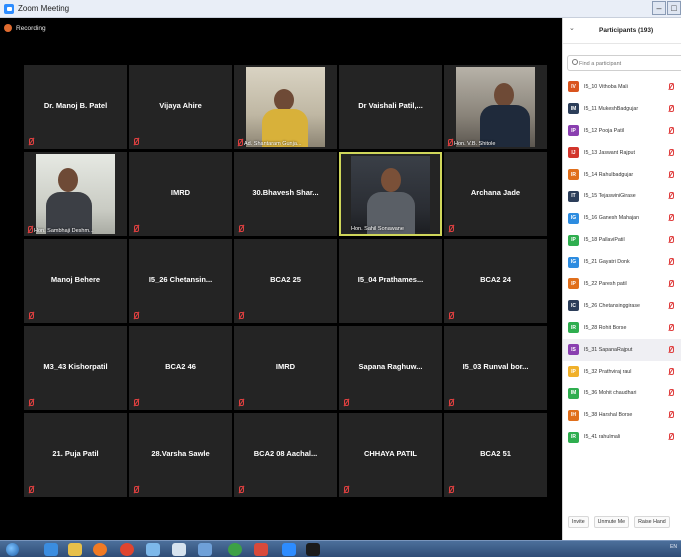 The width and height of the screenshot is (681, 557). Describe the element at coordinates (578, 522) in the screenshot. I see `invite-button: Invite` at that location.